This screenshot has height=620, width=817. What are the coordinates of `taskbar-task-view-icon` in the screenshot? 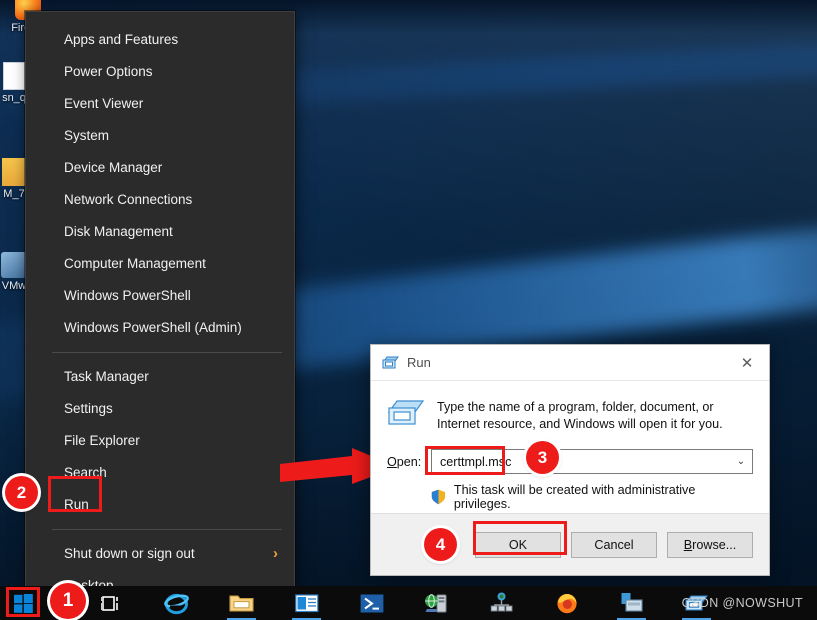 It's located at (111, 603).